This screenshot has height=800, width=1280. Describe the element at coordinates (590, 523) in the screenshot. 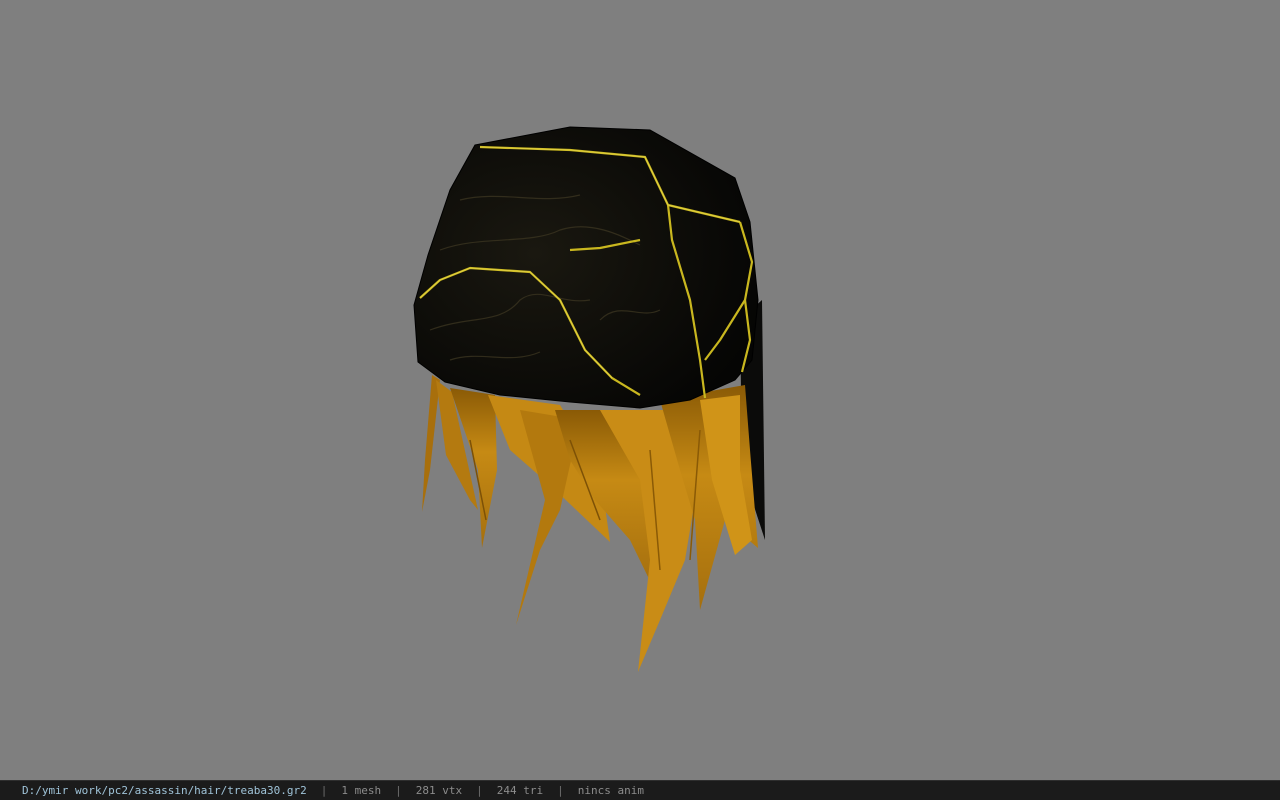

I see `hair-strands` at that location.